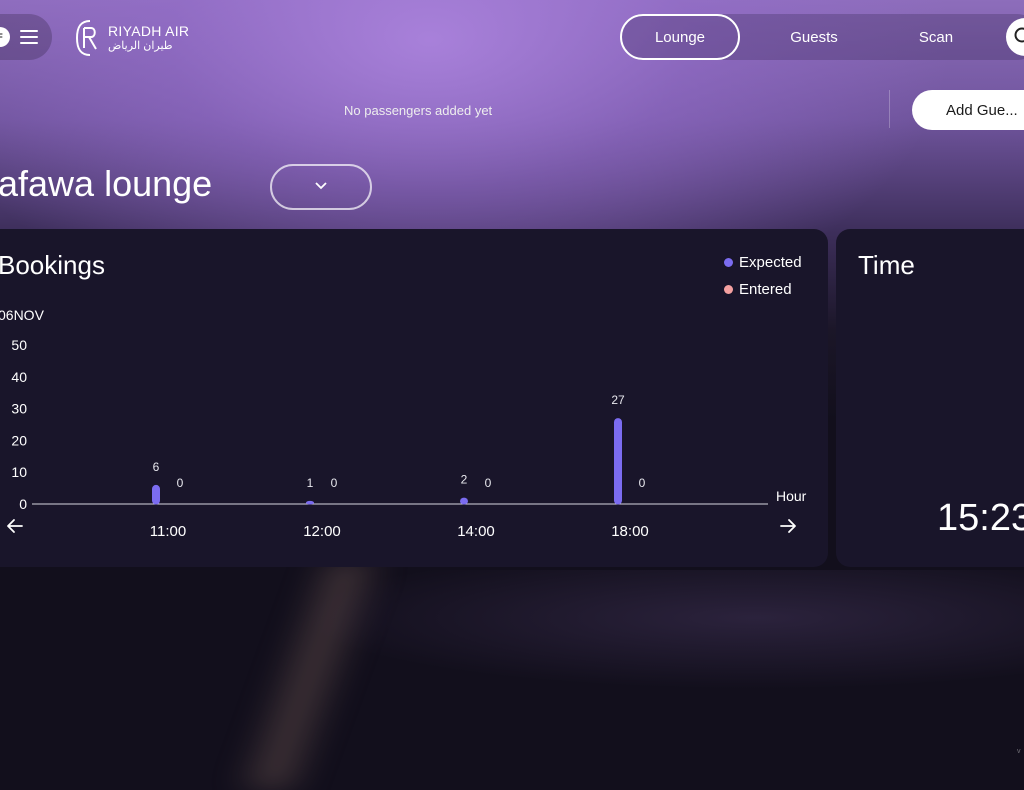 The width and height of the screenshot is (1024, 790). Describe the element at coordinates (886, 265) in the screenshot. I see `time-title: Time` at that location.